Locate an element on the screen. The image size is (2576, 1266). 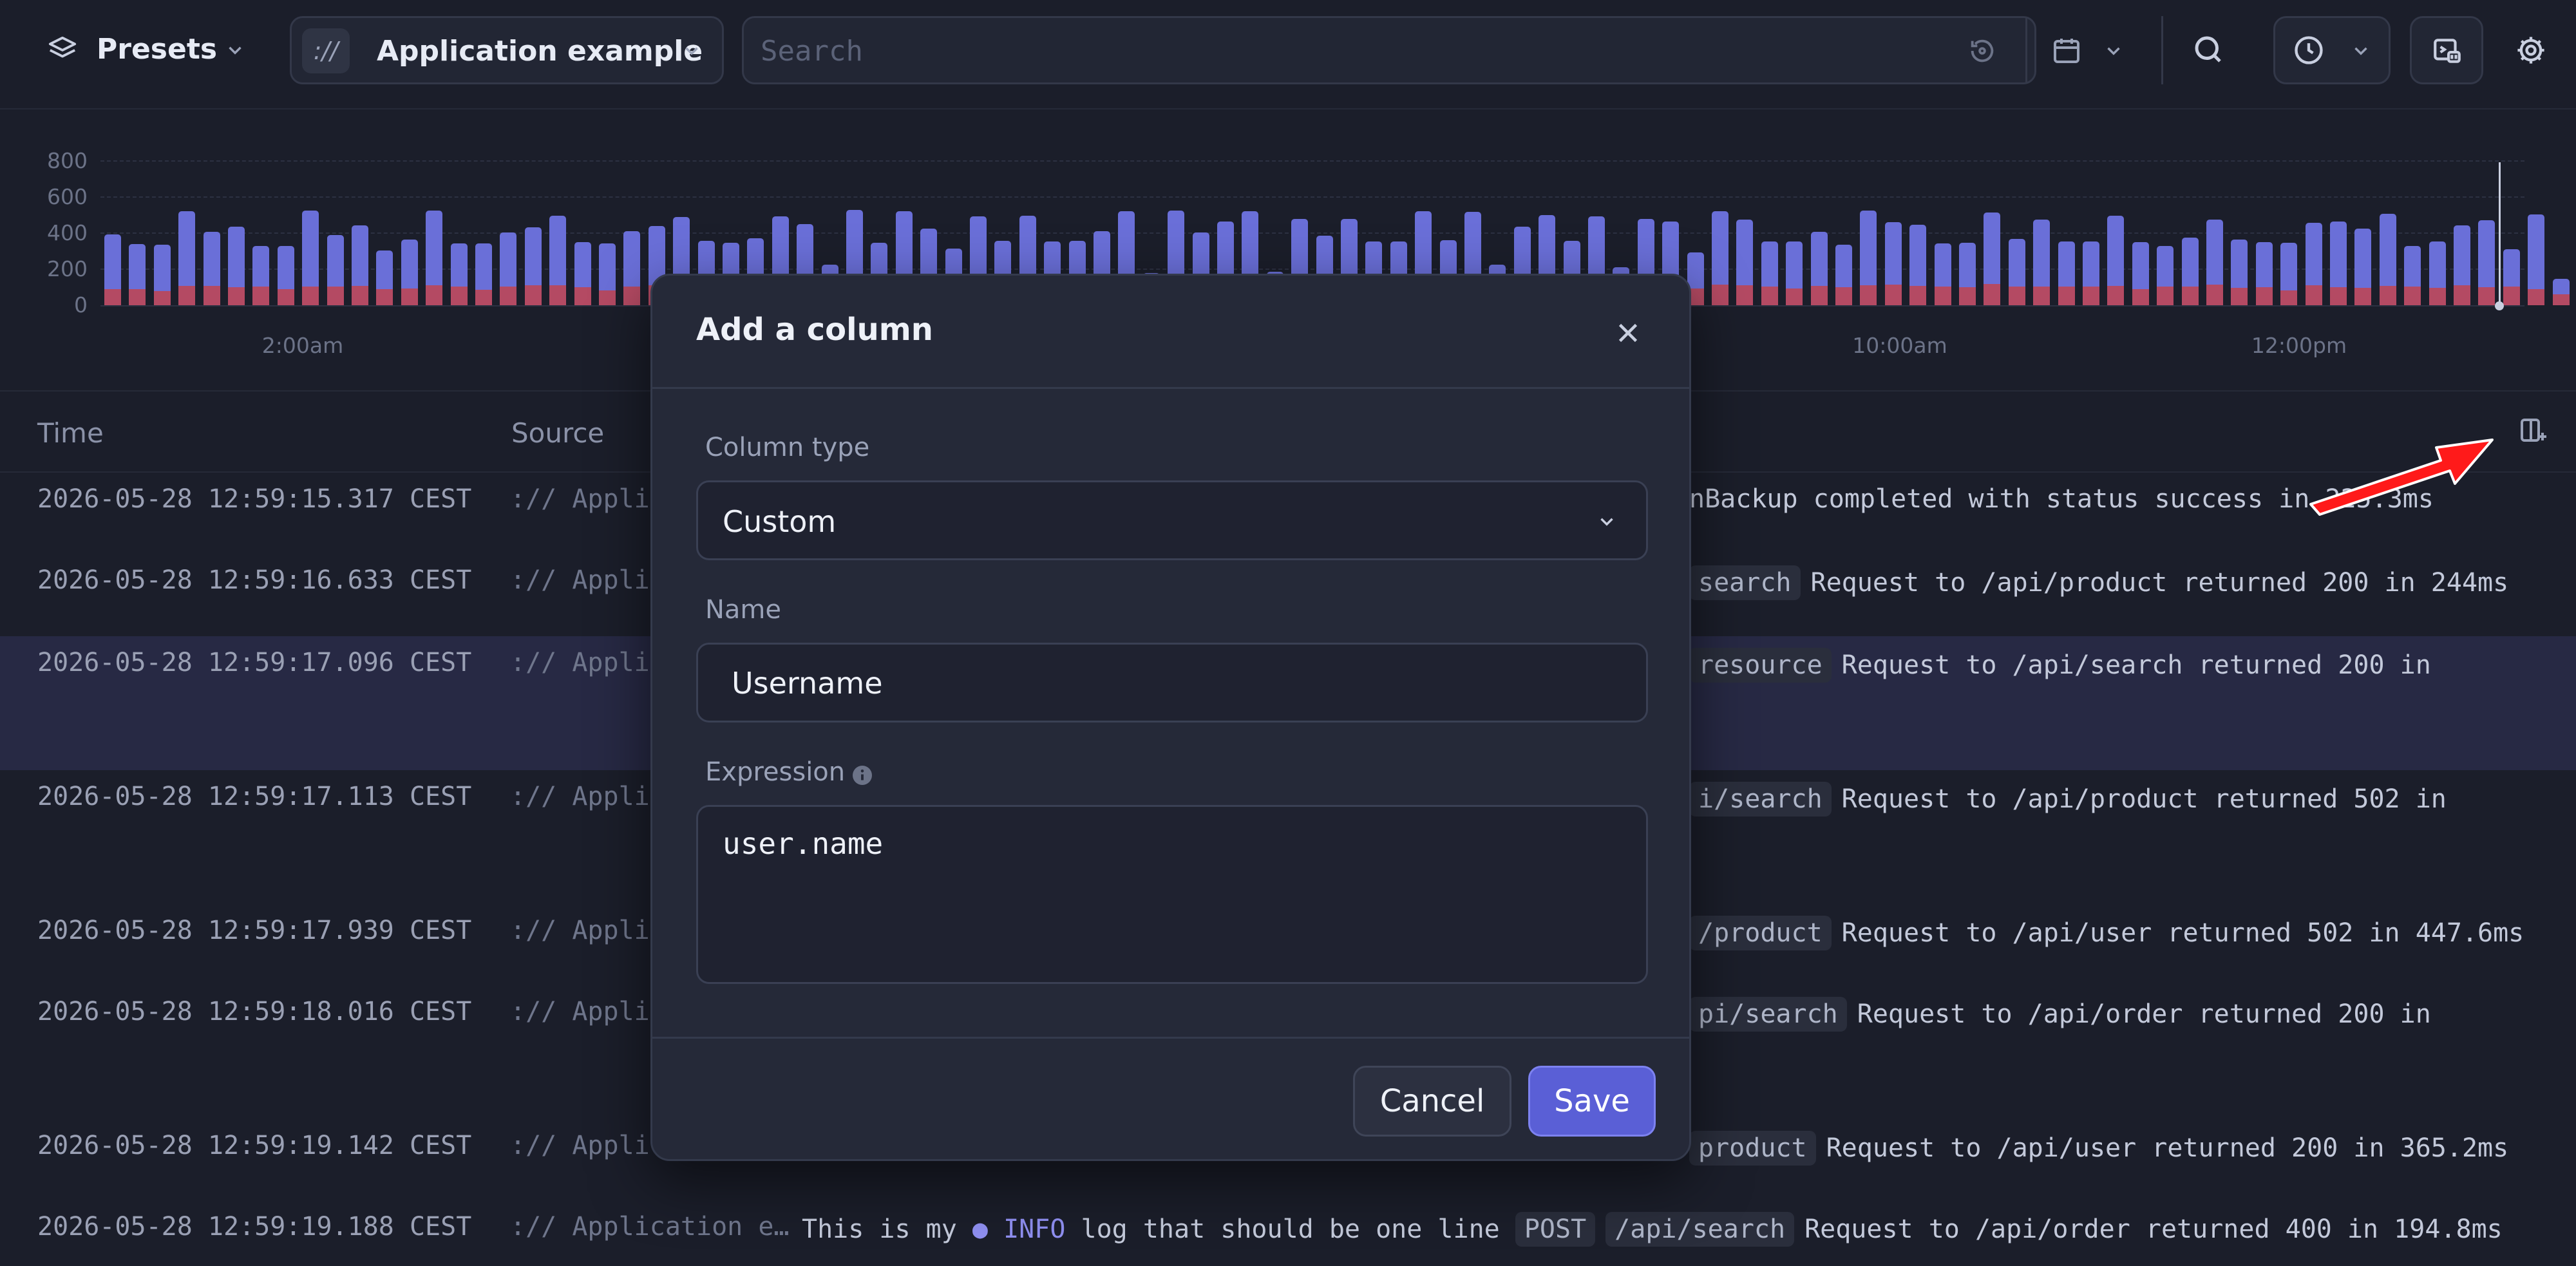
time-range-dropdown is located at coordinates (2332, 50).